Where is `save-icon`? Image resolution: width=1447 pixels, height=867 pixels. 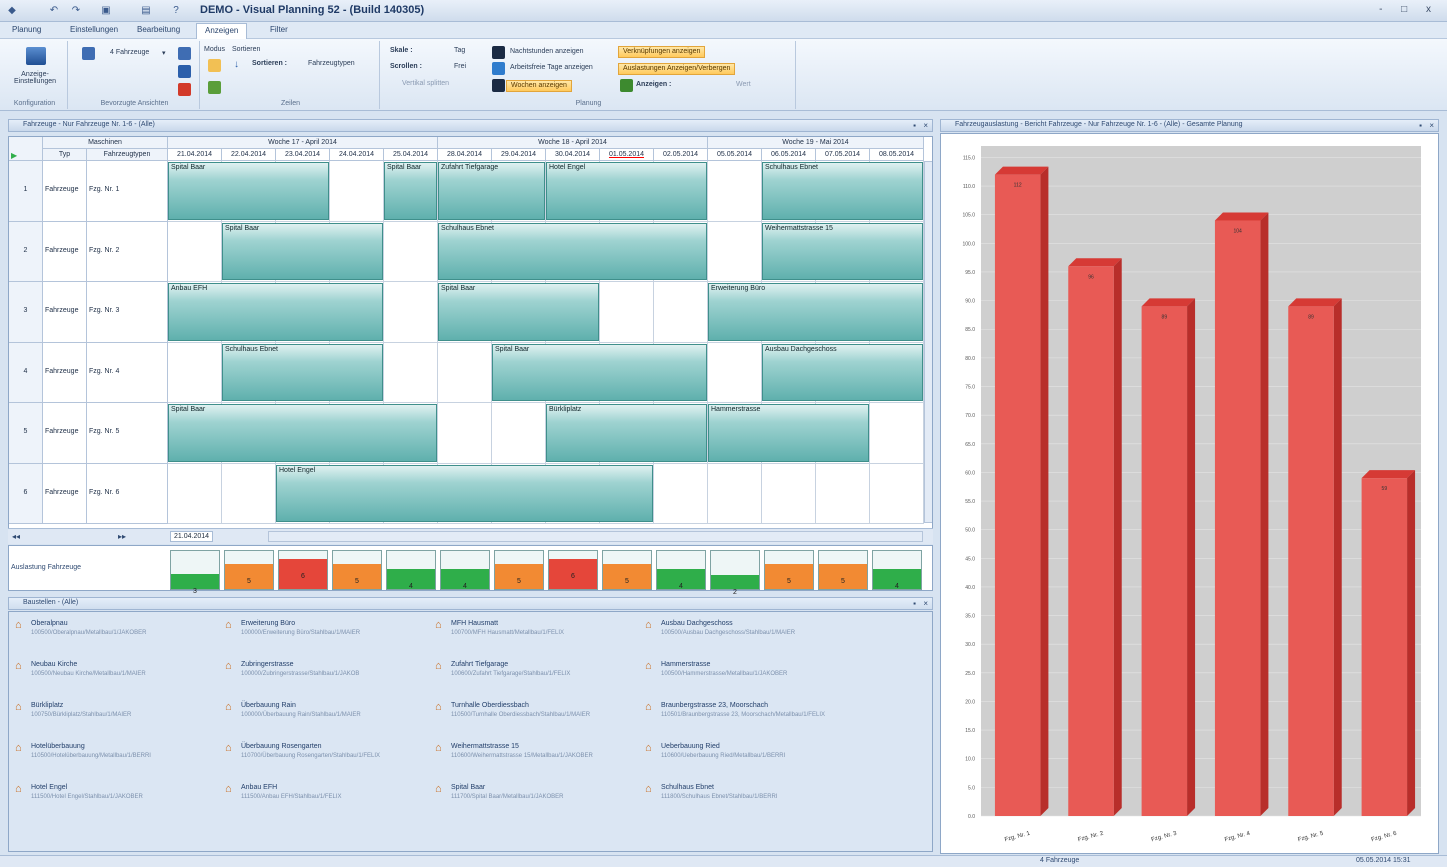
save-icon is located at coordinates (184, 71).